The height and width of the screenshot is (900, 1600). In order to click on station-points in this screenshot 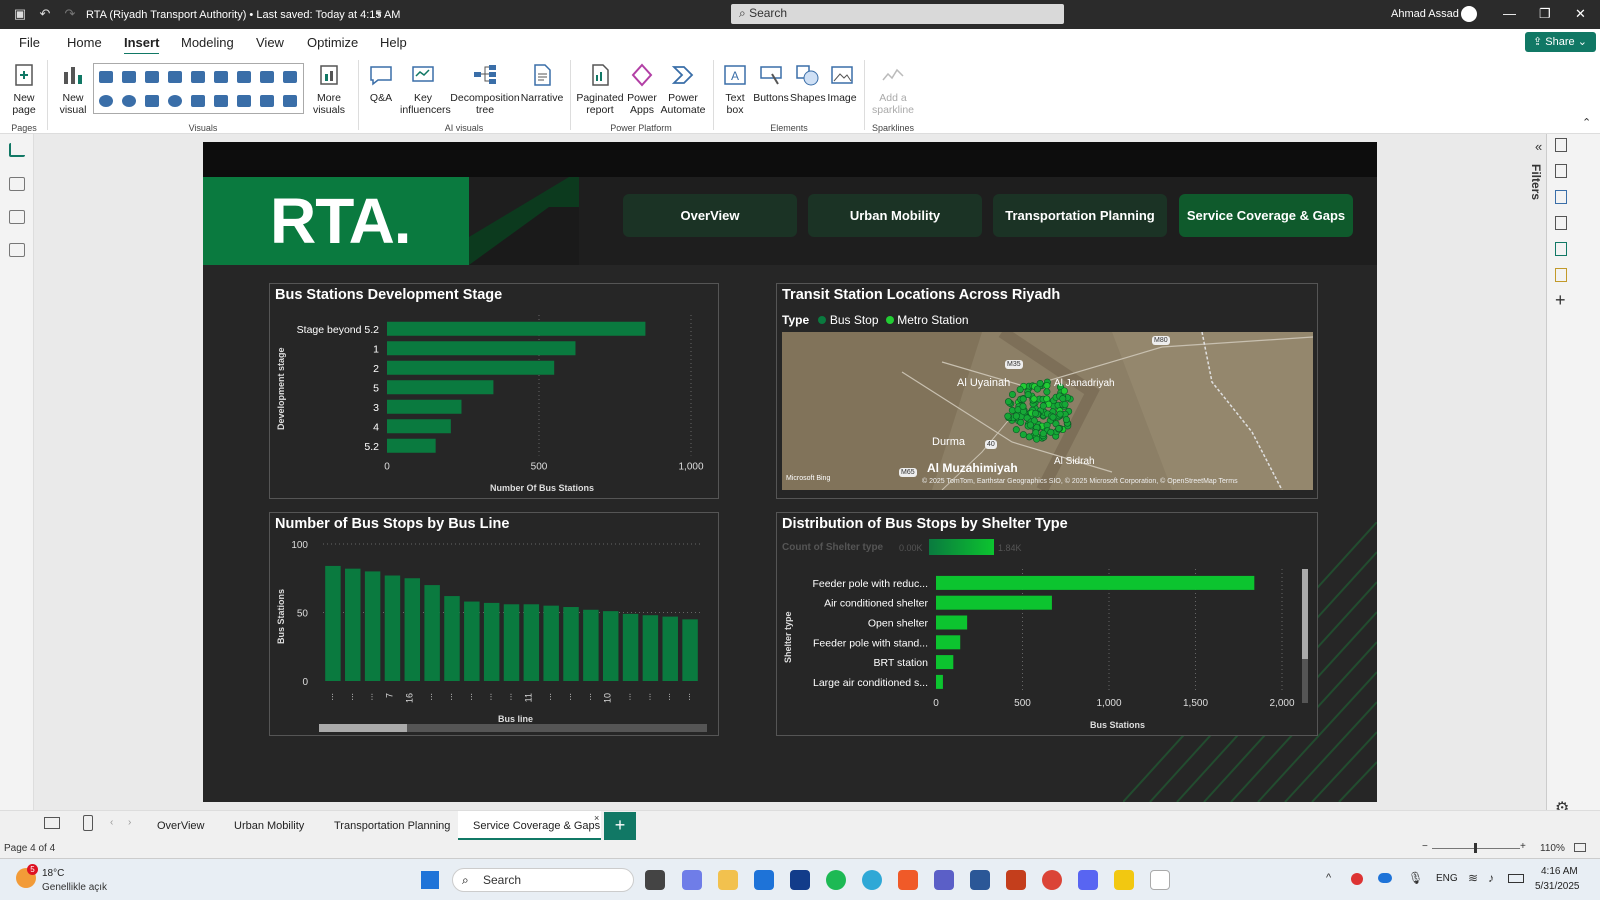, I will do `click(1047, 411)`.